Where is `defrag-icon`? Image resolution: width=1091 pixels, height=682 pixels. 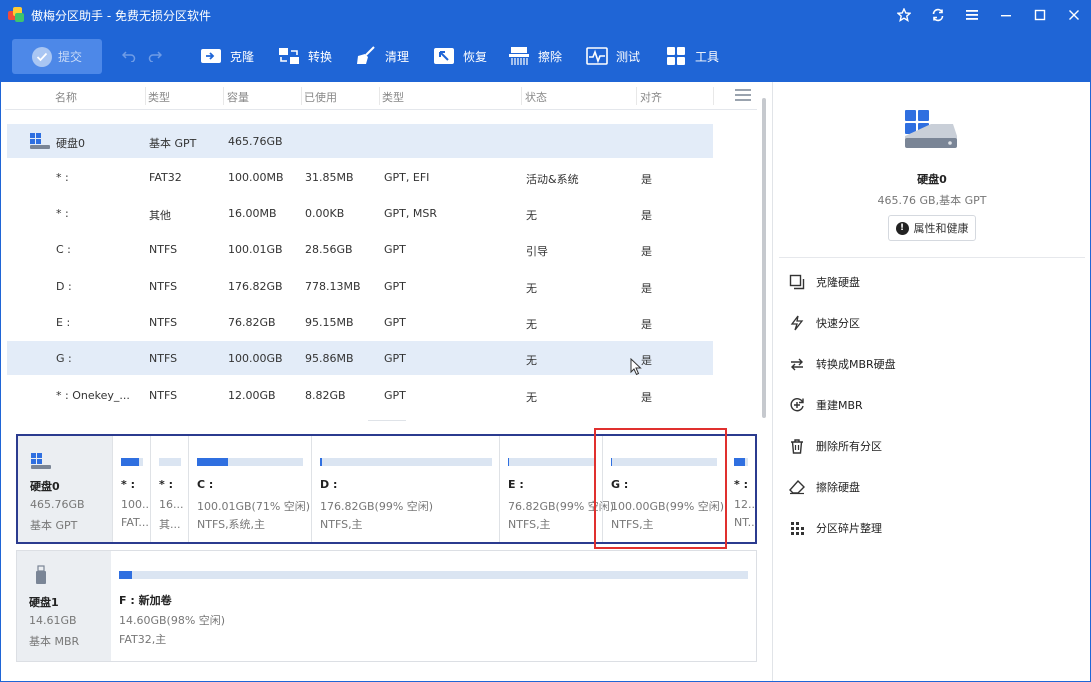 defrag-icon is located at coordinates (797, 528).